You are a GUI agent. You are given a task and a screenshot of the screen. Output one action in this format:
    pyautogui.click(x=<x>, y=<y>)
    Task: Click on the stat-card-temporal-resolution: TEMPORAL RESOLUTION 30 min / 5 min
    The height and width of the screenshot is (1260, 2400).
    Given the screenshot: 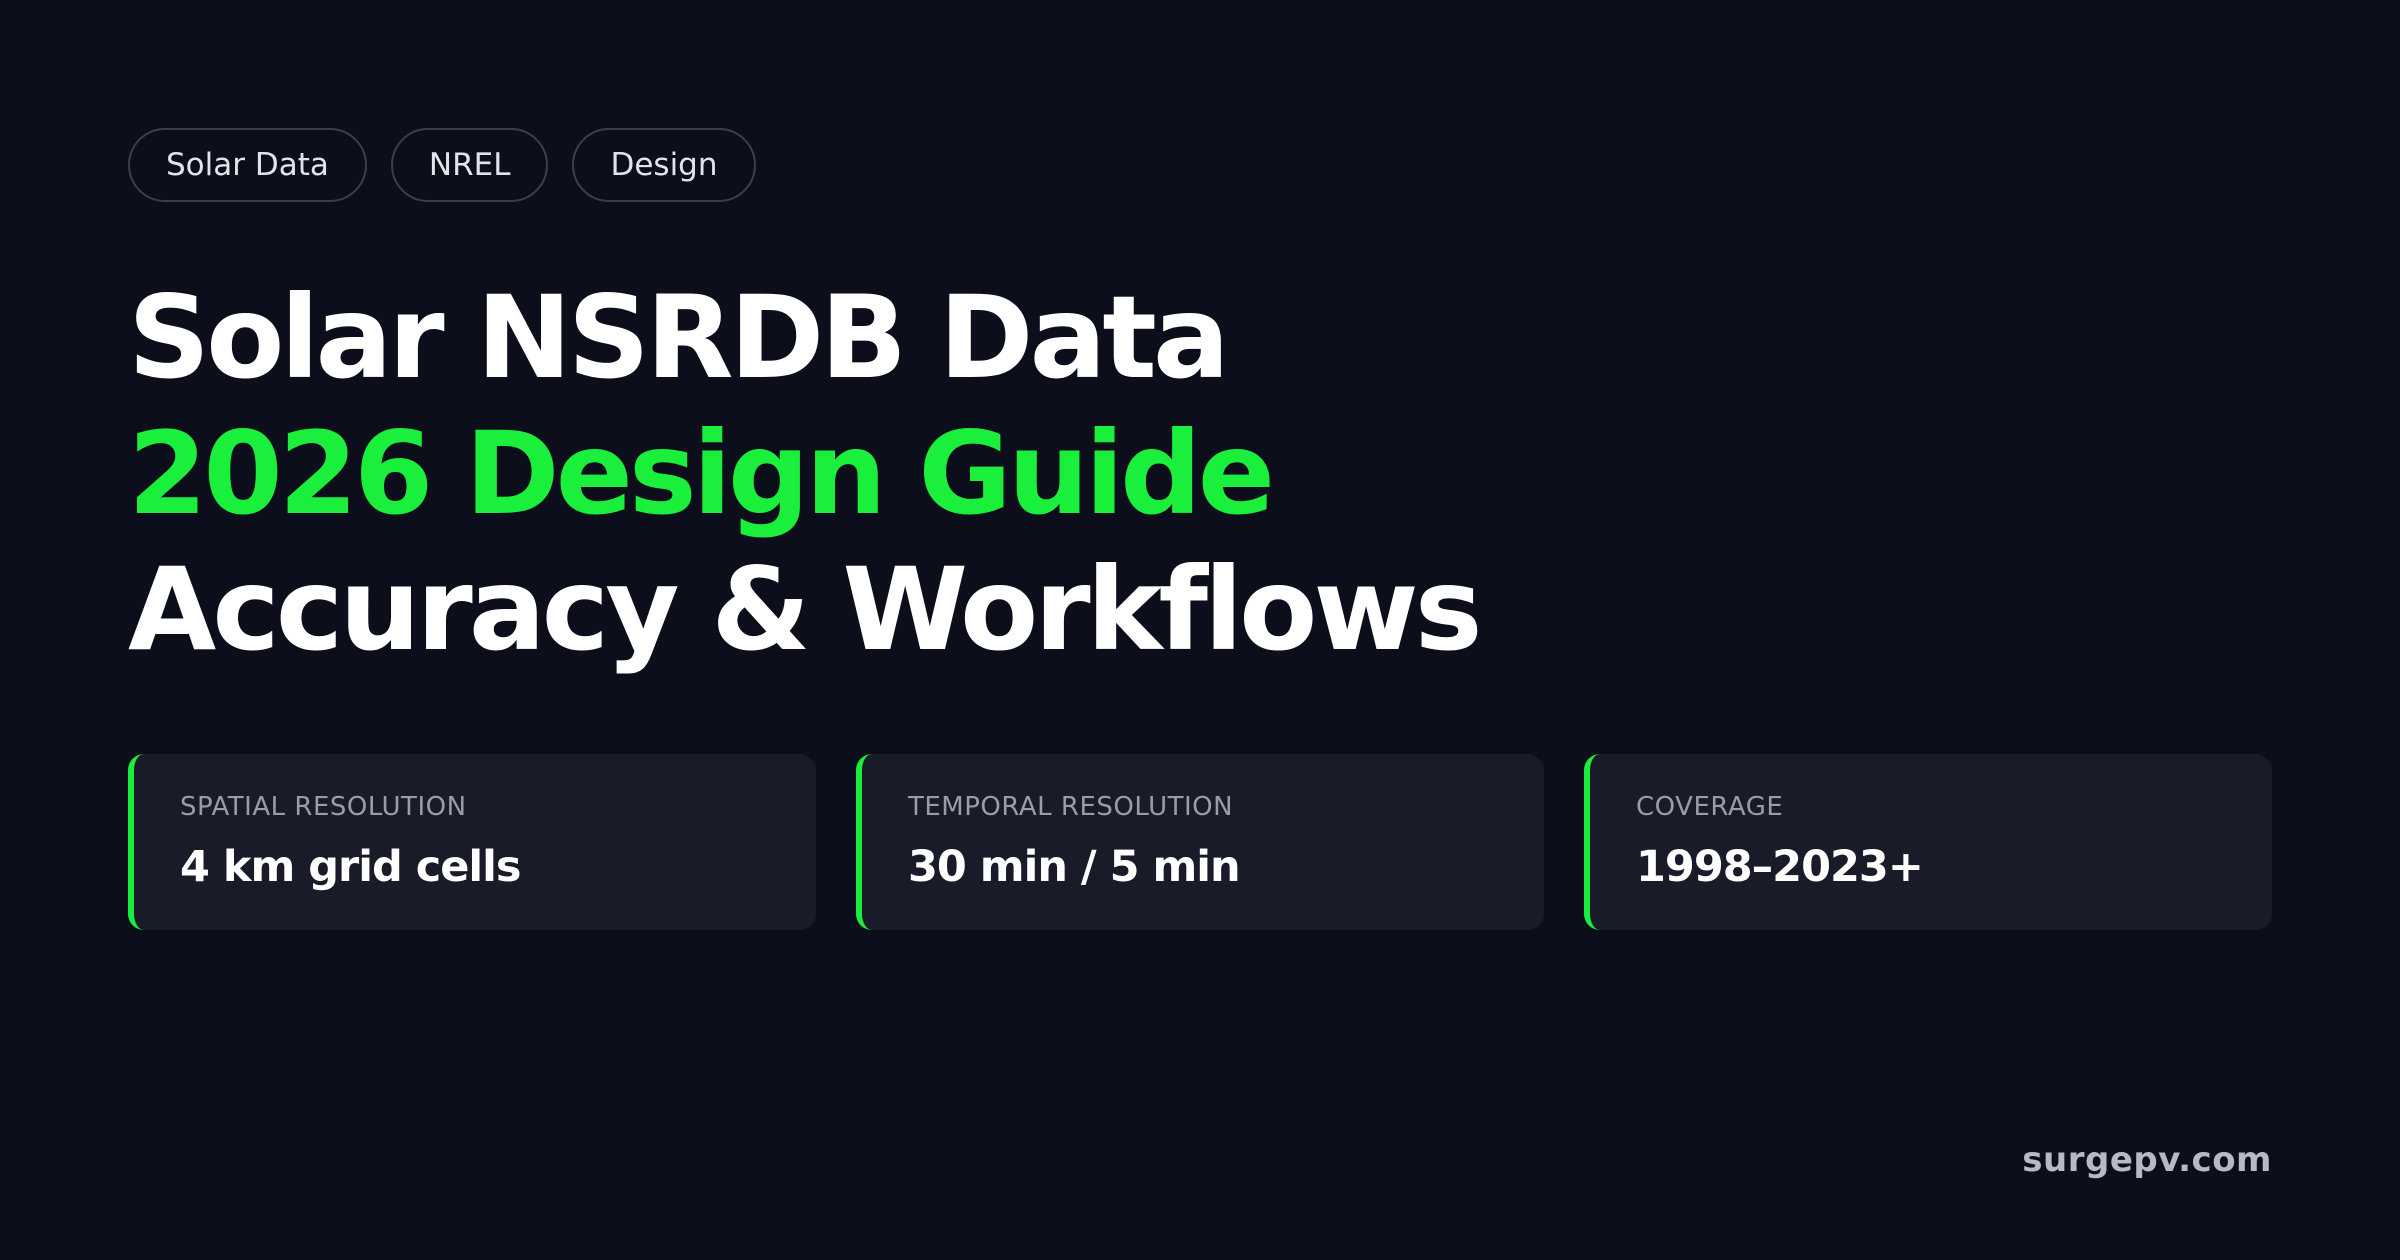 What is the action you would take?
    pyautogui.click(x=1200, y=842)
    